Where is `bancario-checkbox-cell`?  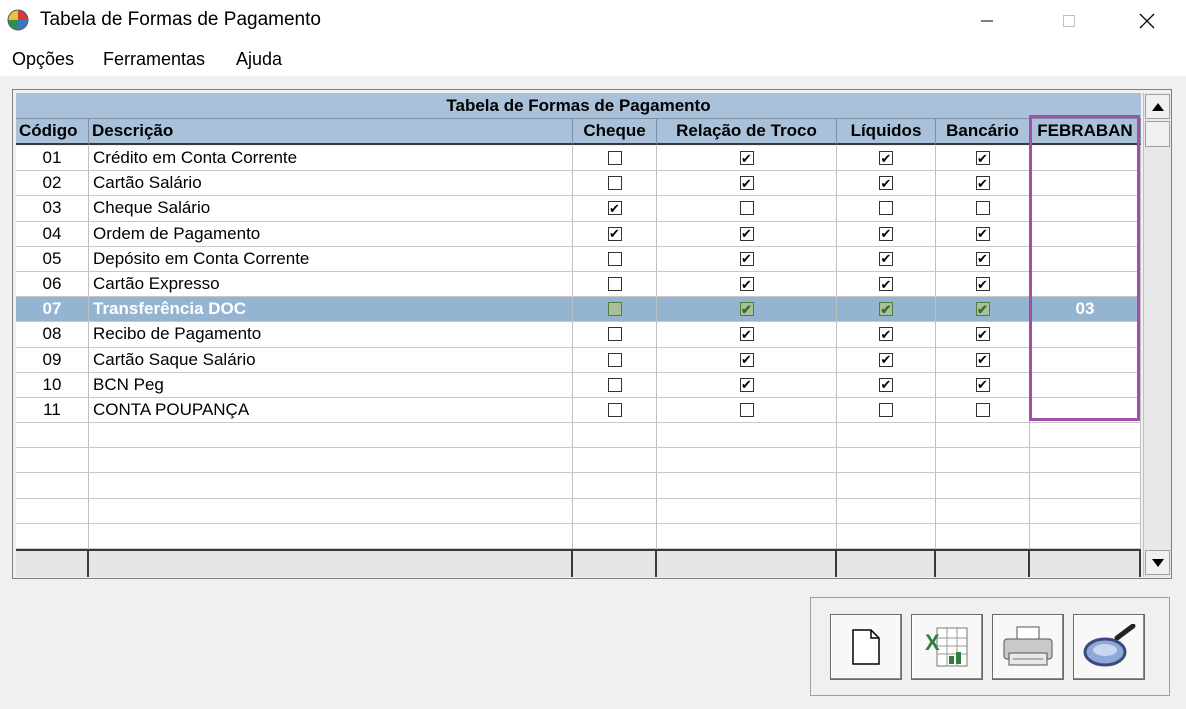
bancario-checkbox-cell is located at coordinates (983, 410).